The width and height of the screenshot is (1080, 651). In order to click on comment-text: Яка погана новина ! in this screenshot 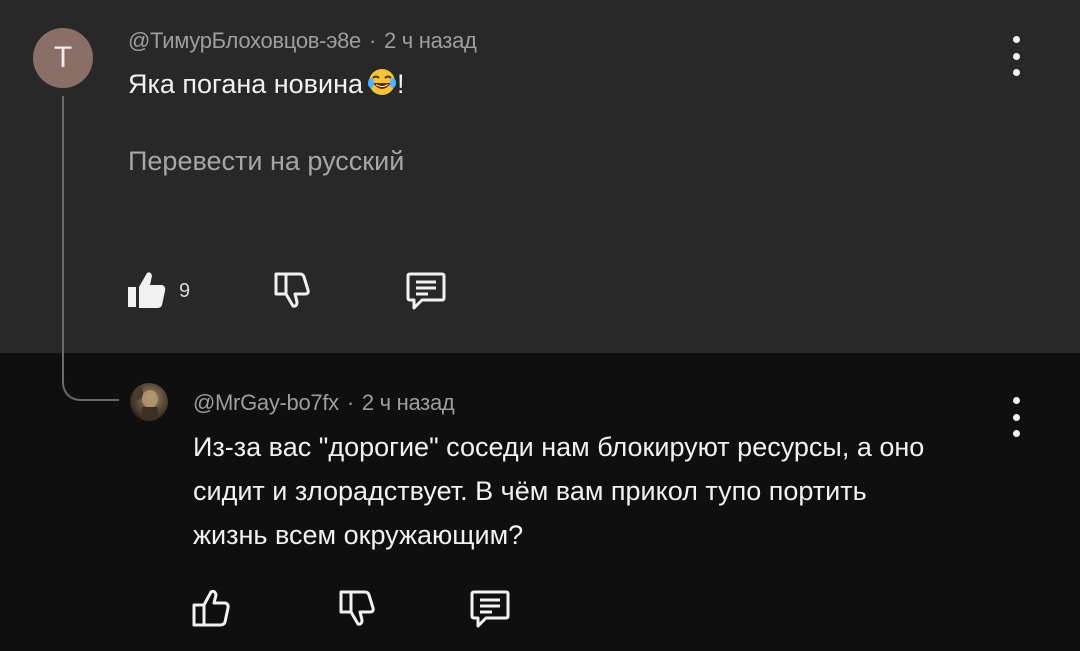, I will do `click(266, 84)`.